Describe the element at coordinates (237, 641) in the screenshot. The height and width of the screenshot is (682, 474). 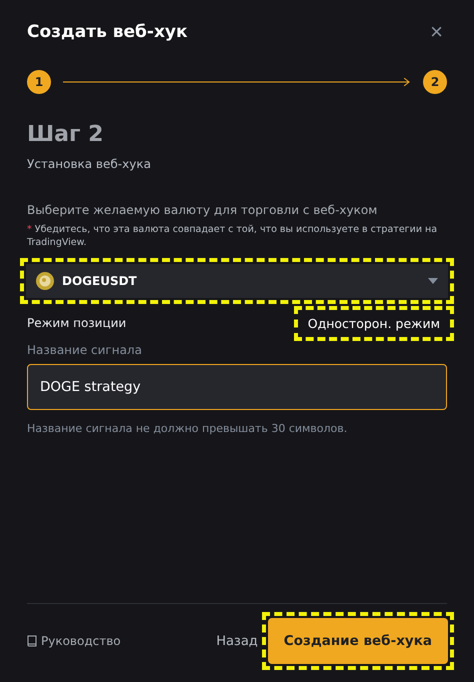
I see `back-button: Назад` at that location.